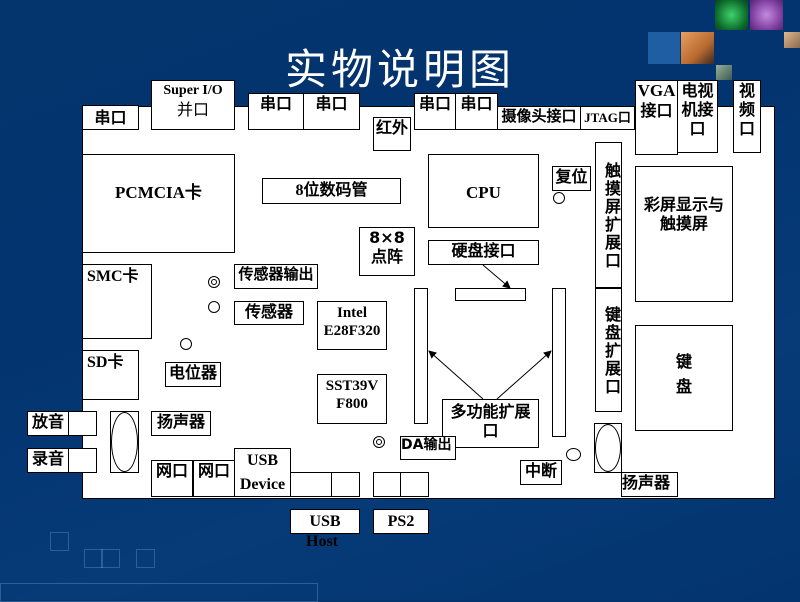  I want to click on expansion-slot-right, so click(559, 362).